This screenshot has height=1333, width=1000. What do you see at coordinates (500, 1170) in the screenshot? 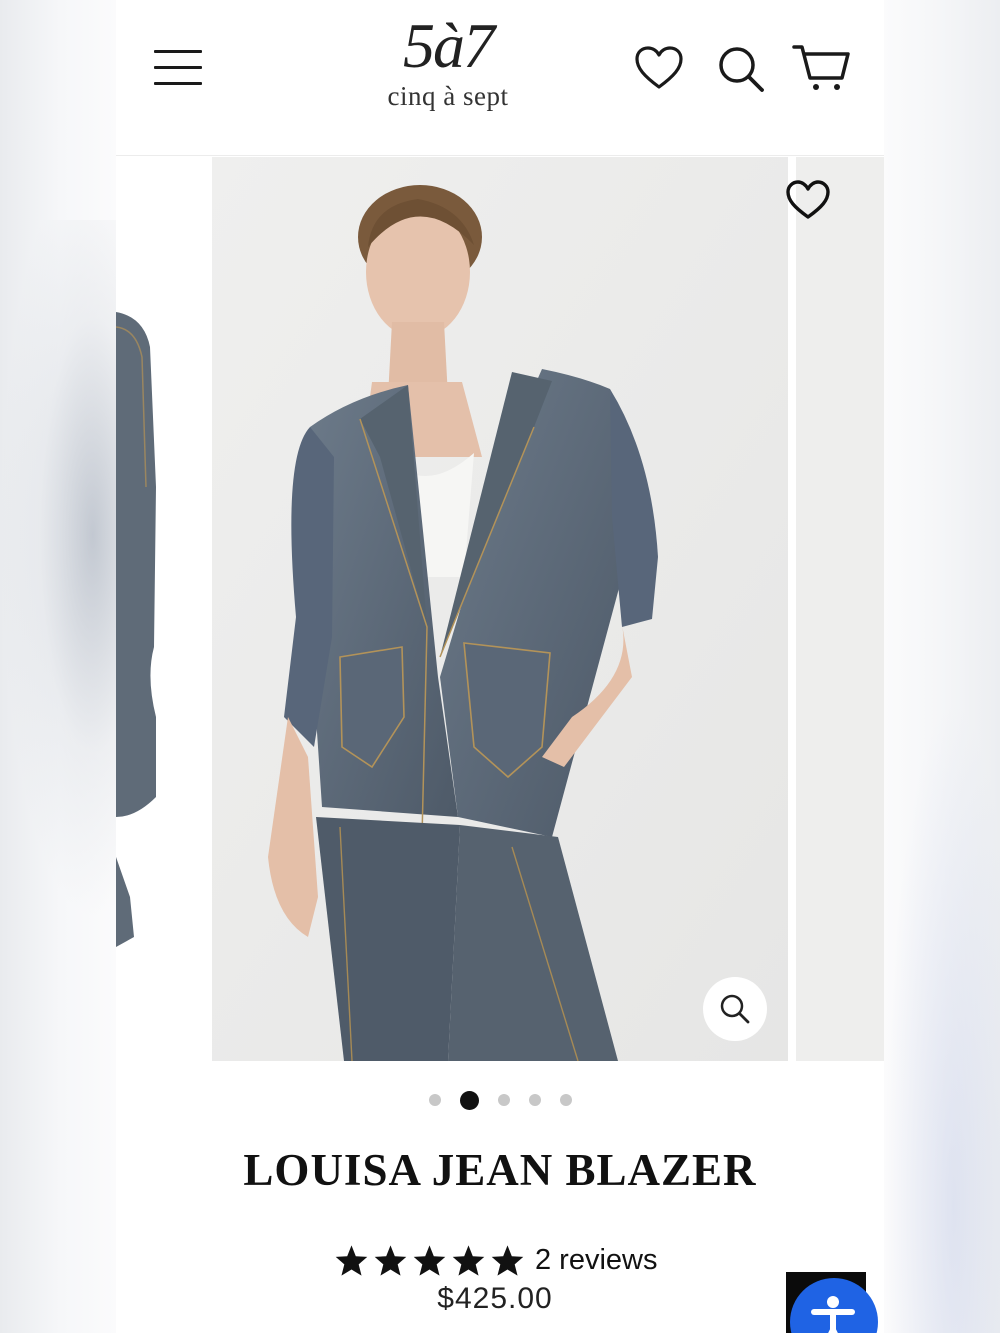
I see `product-title: LOUISA JEAN BLAZER` at bounding box center [500, 1170].